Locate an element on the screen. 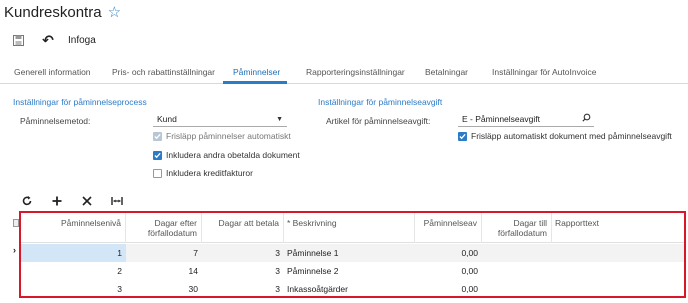 Image resolution: width=688 pixels, height=303 pixels. close-icon is located at coordinates (87, 201).